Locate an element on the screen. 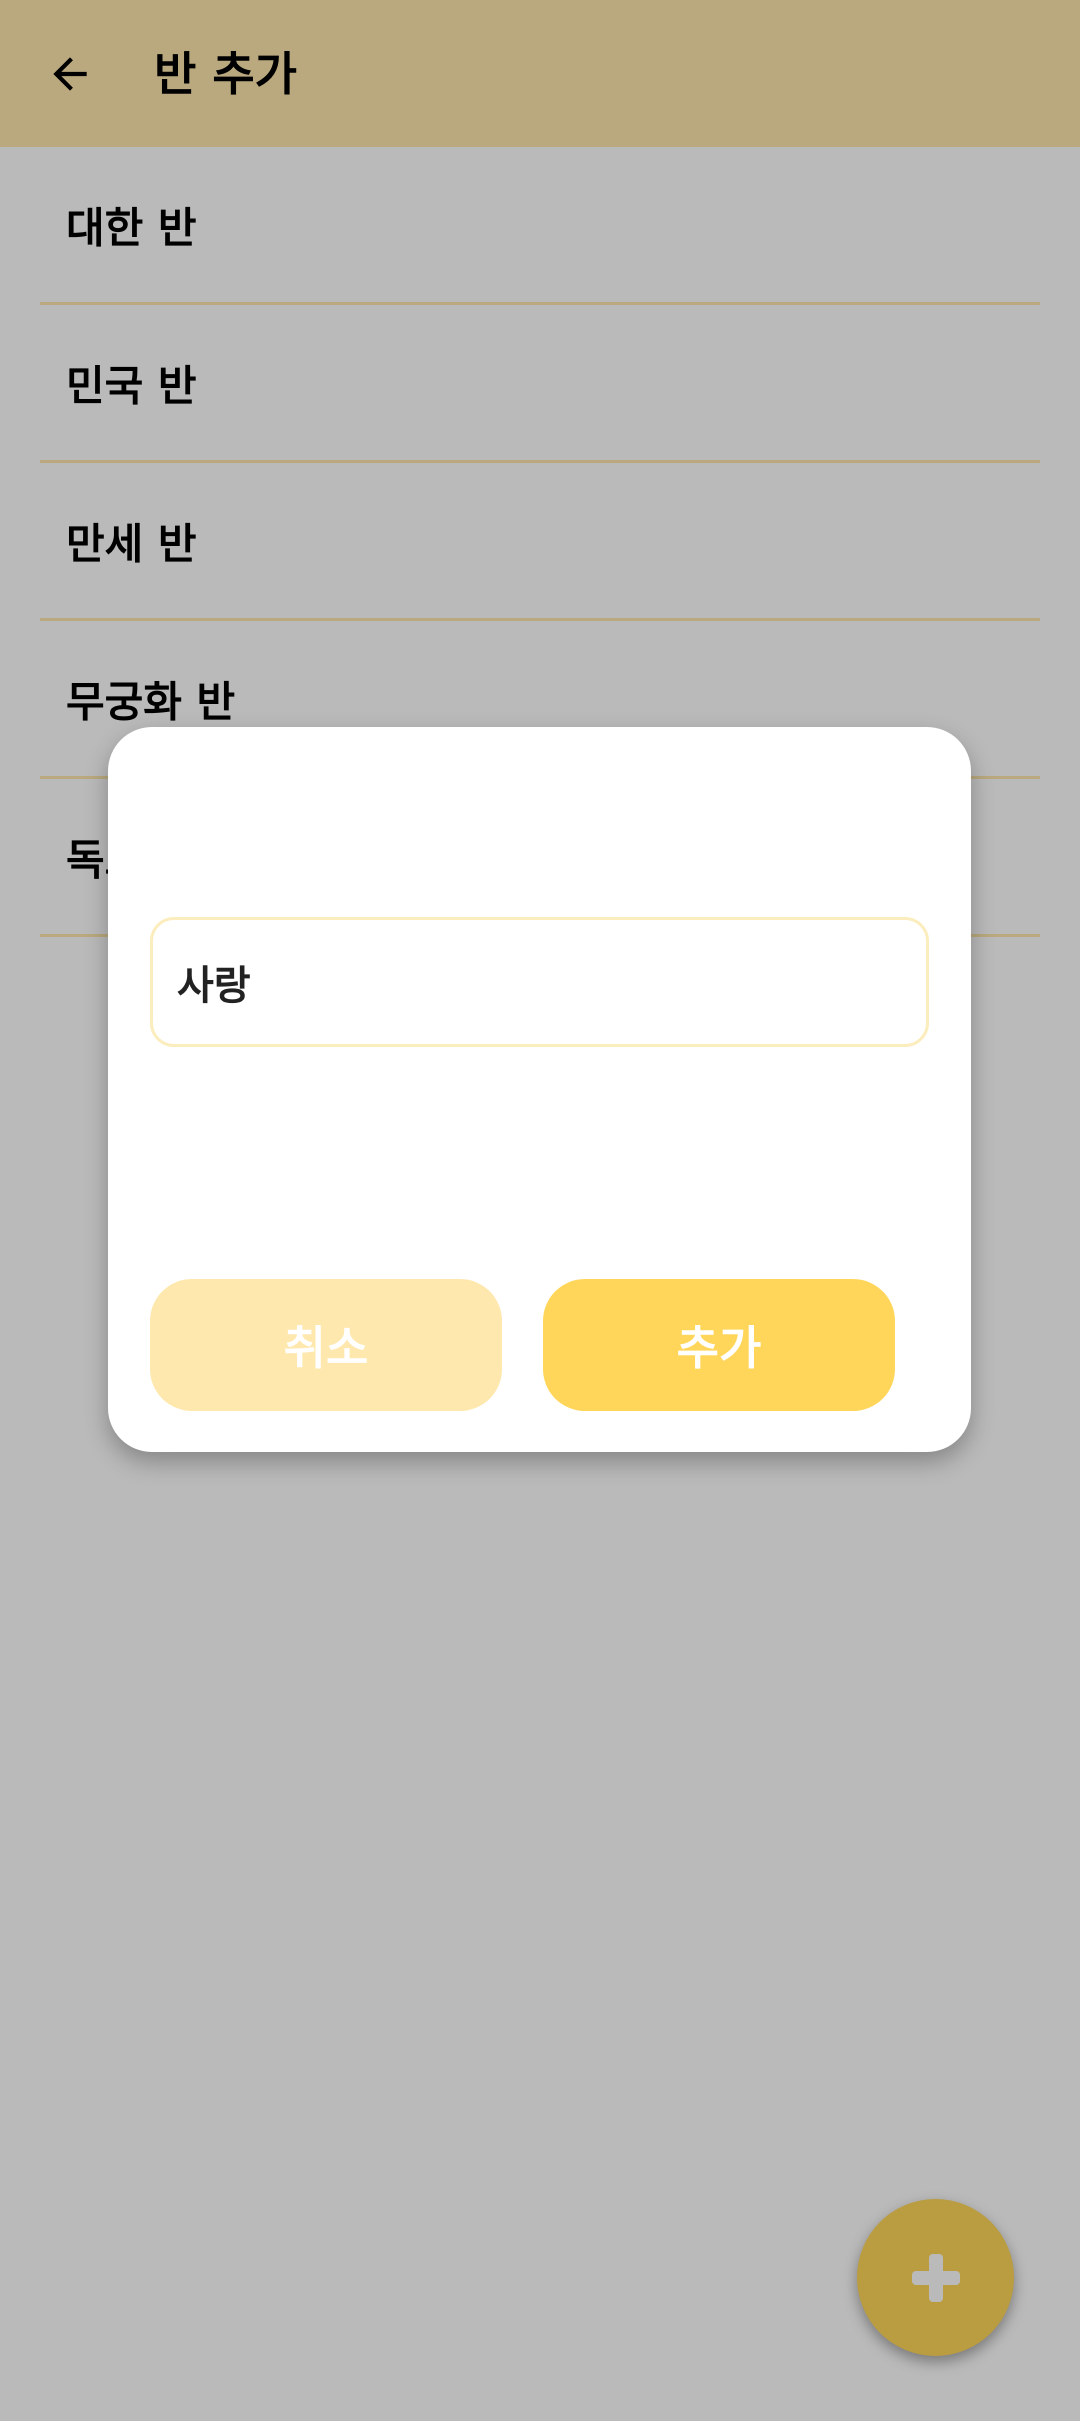  cancel-button: 취소 is located at coordinates (326, 1345).